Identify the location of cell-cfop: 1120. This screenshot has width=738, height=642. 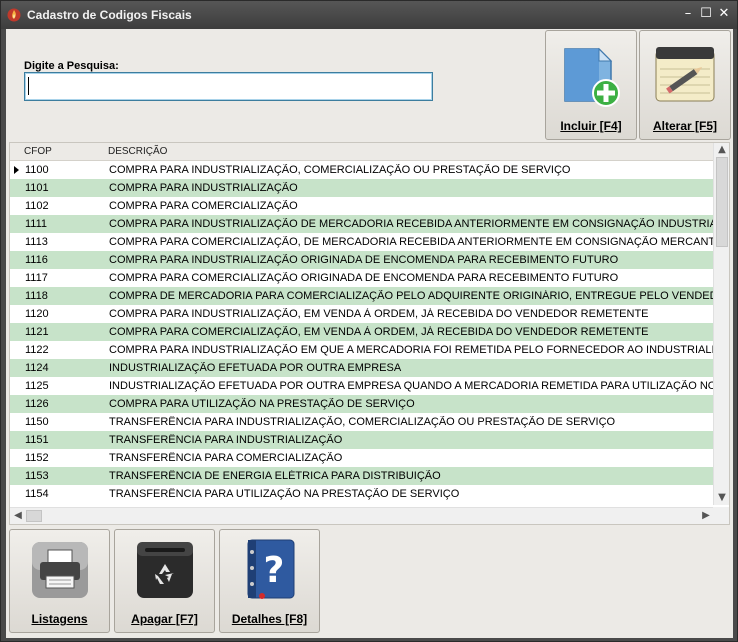
(37, 314).